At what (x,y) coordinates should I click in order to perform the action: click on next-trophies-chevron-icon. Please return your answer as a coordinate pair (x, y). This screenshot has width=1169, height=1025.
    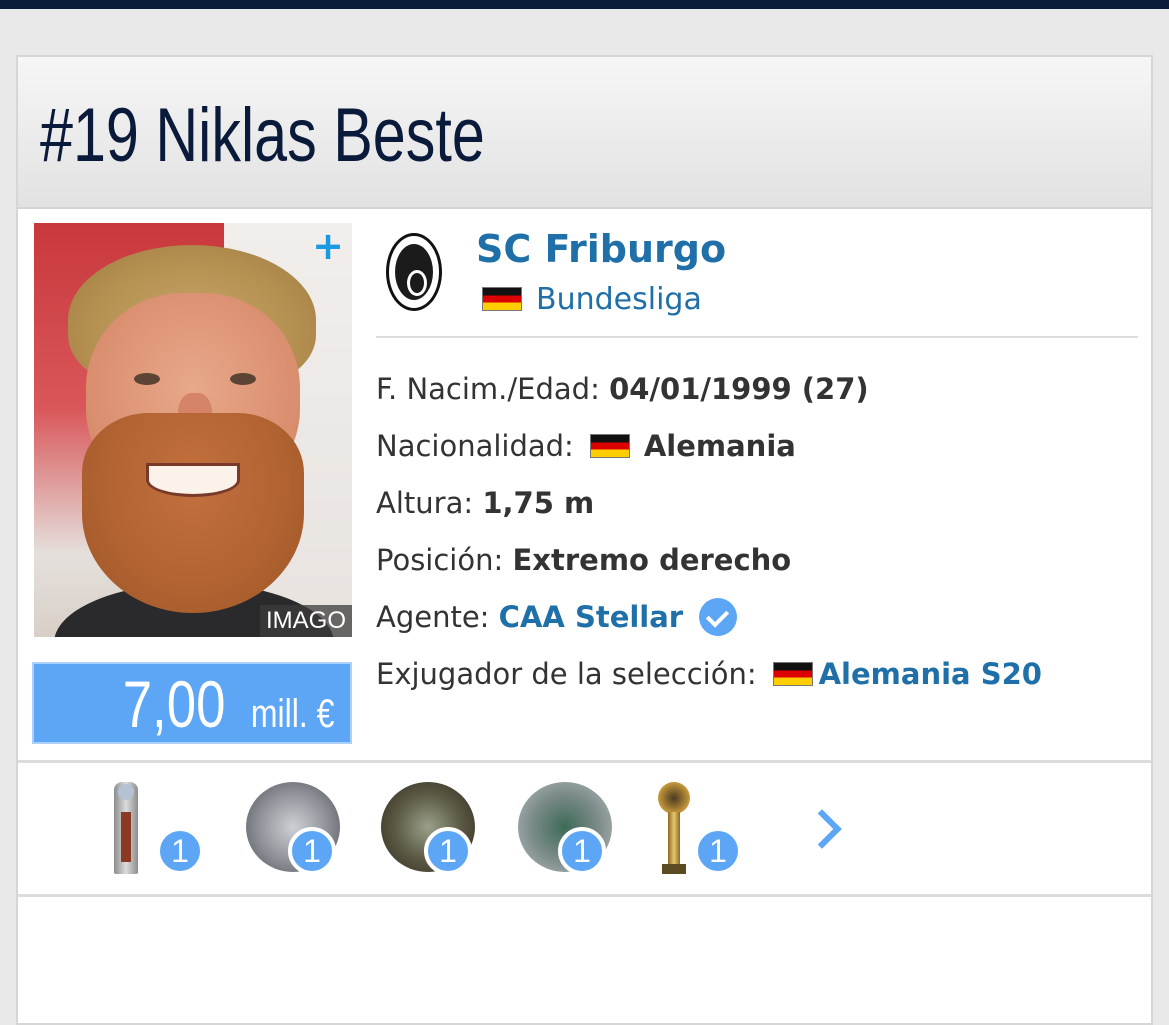
    Looking at the image, I should click on (825, 832).